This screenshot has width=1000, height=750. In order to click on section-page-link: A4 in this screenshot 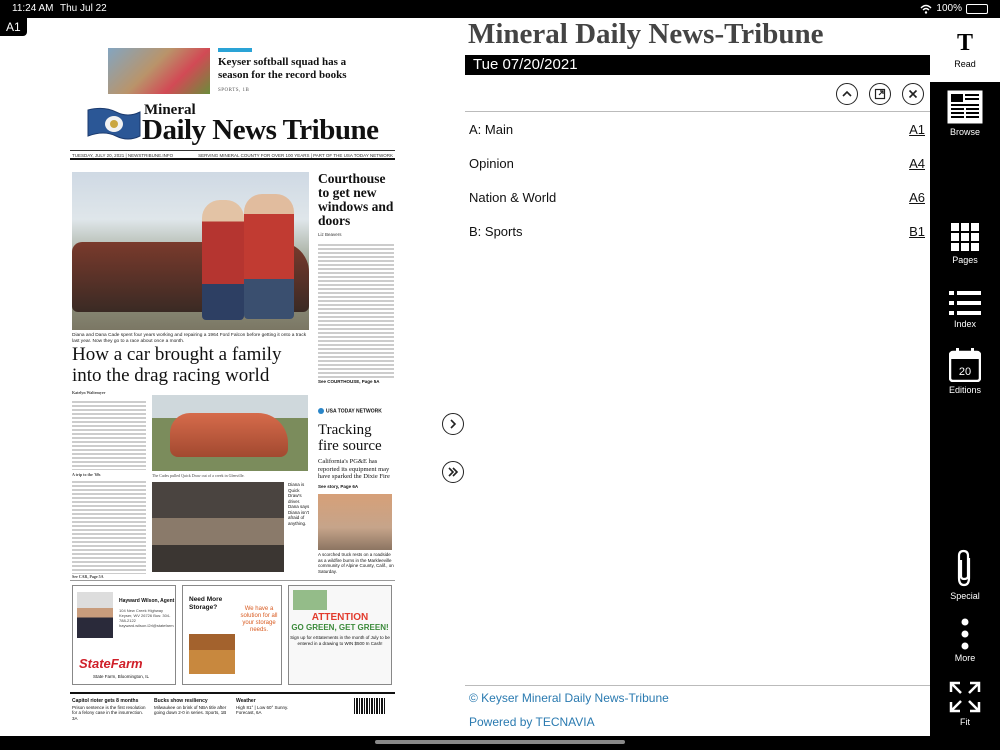, I will do `click(917, 163)`.